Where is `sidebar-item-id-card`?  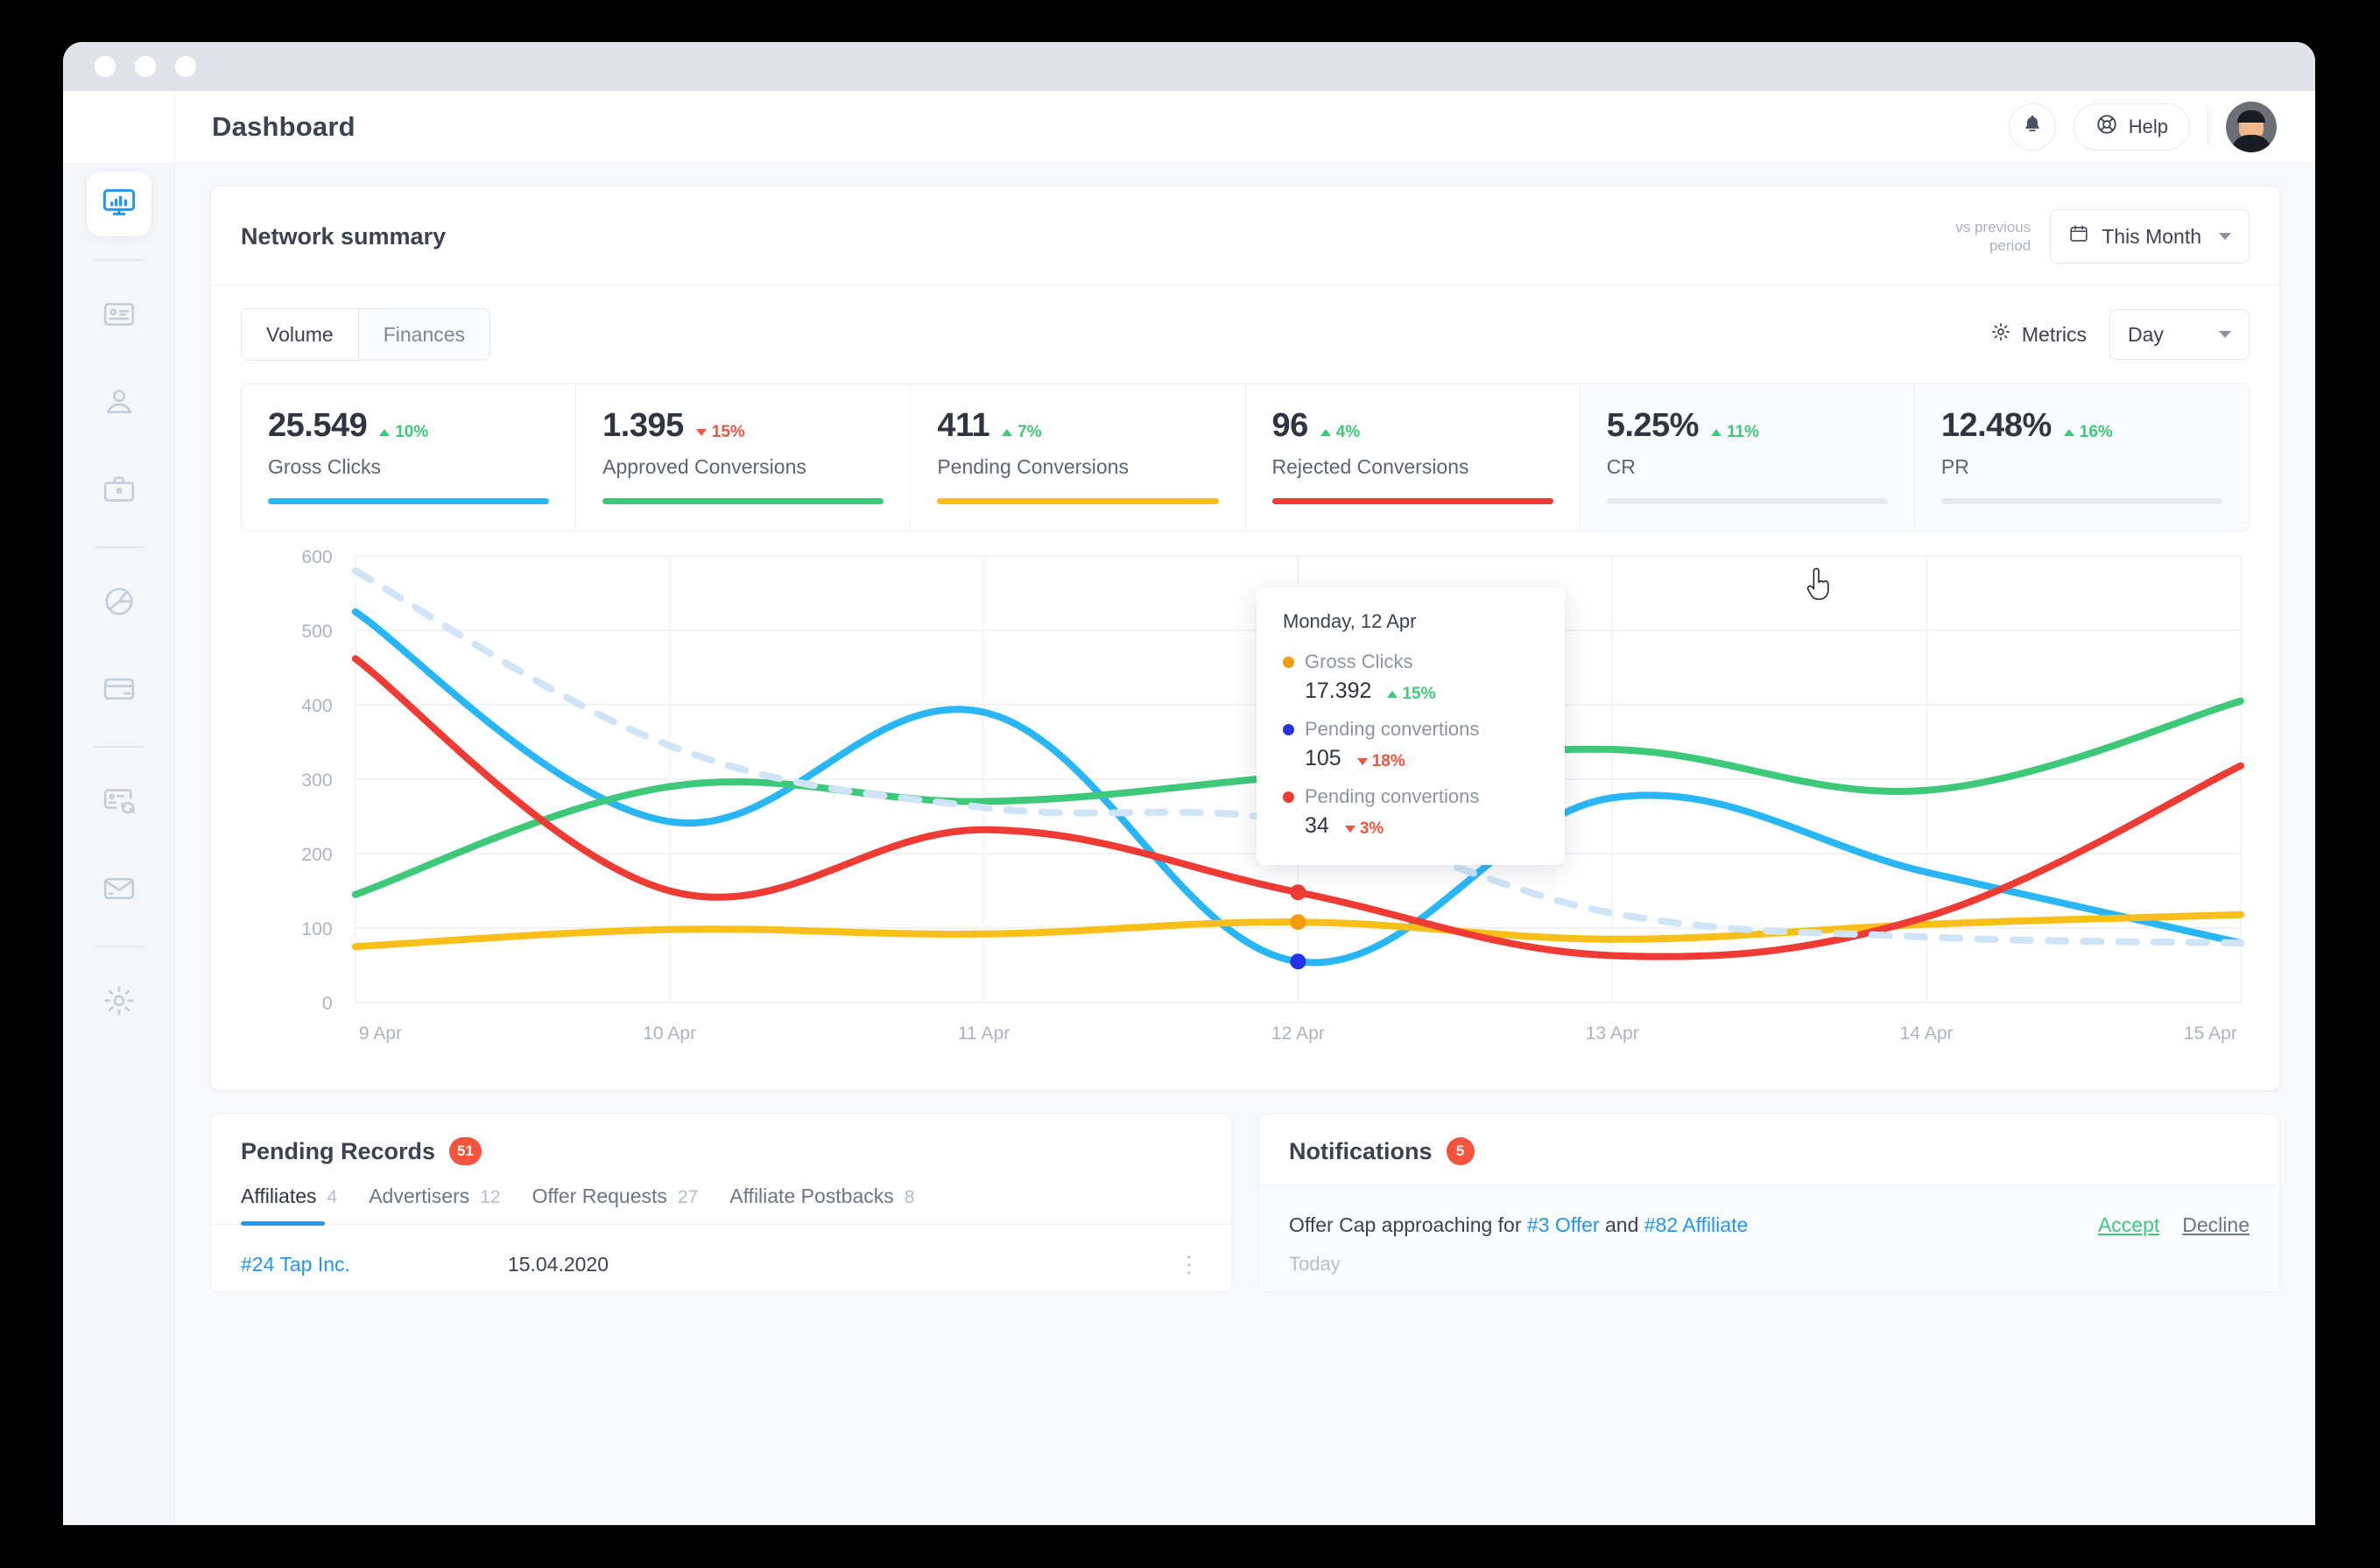
sidebar-item-id-card is located at coordinates (119, 316).